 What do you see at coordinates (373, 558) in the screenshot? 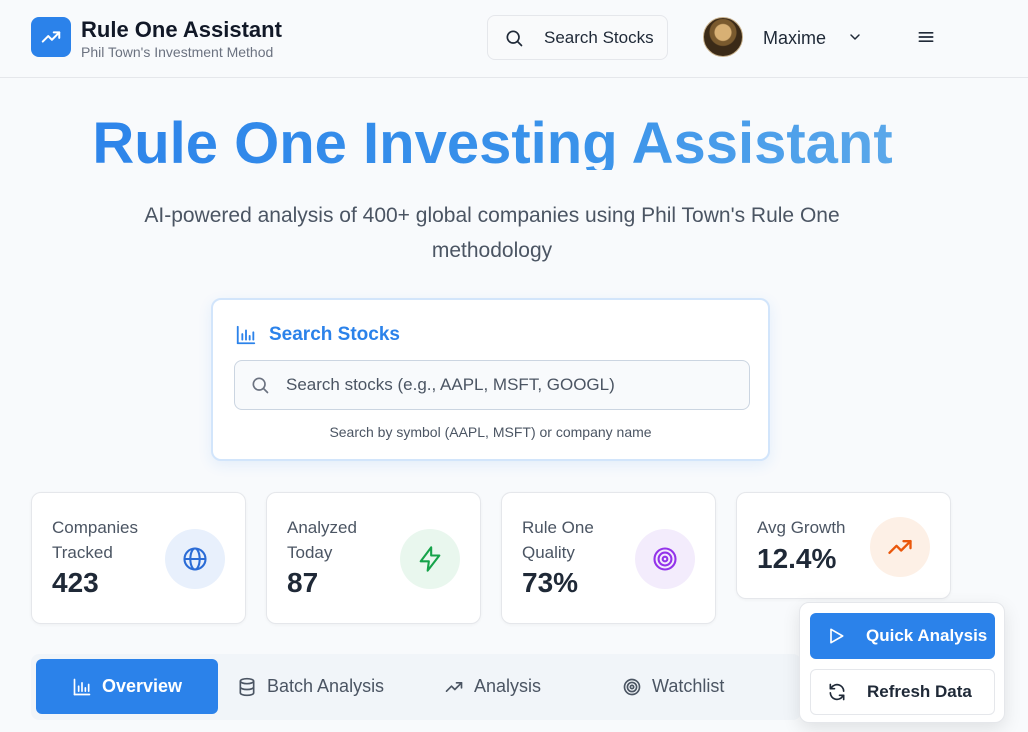
I see `stat-card-analyzed: Analyzed Today 87` at bounding box center [373, 558].